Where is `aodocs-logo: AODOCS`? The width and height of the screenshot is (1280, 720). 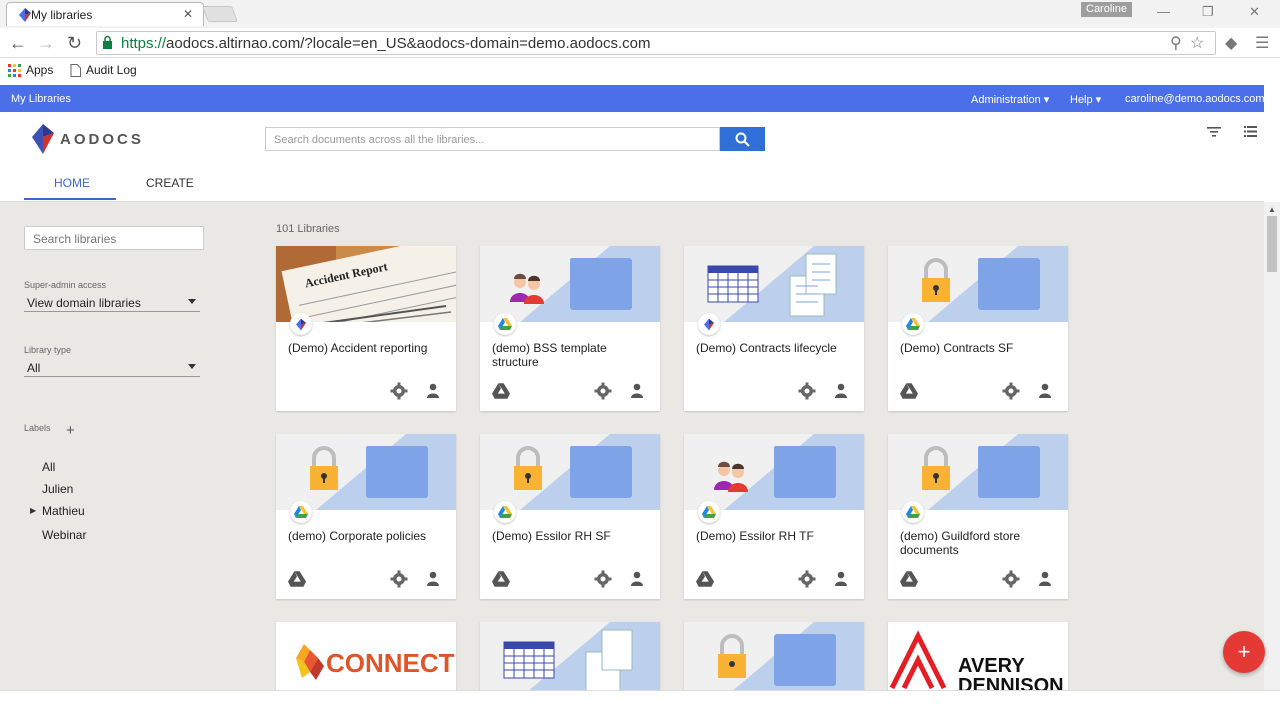
aodocs-logo: AODOCS is located at coordinates (88, 139).